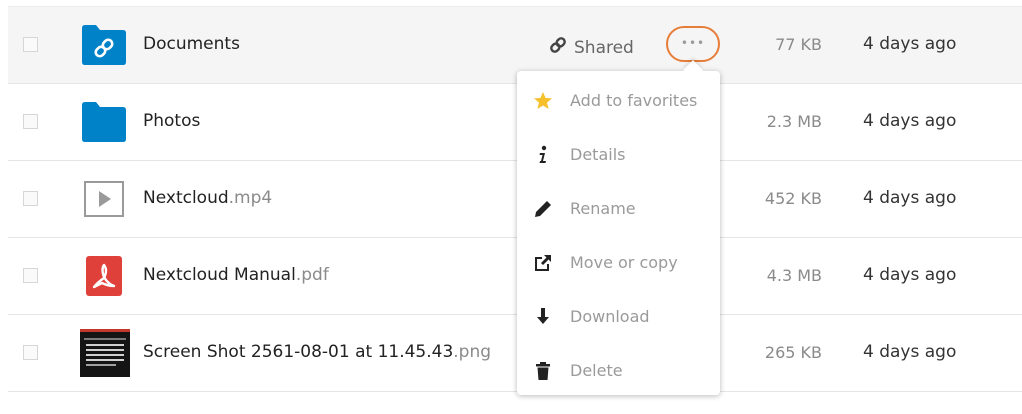 This screenshot has width=1022, height=414. Describe the element at coordinates (794, 121) in the screenshot. I see `file-size: 2.3 MB` at that location.